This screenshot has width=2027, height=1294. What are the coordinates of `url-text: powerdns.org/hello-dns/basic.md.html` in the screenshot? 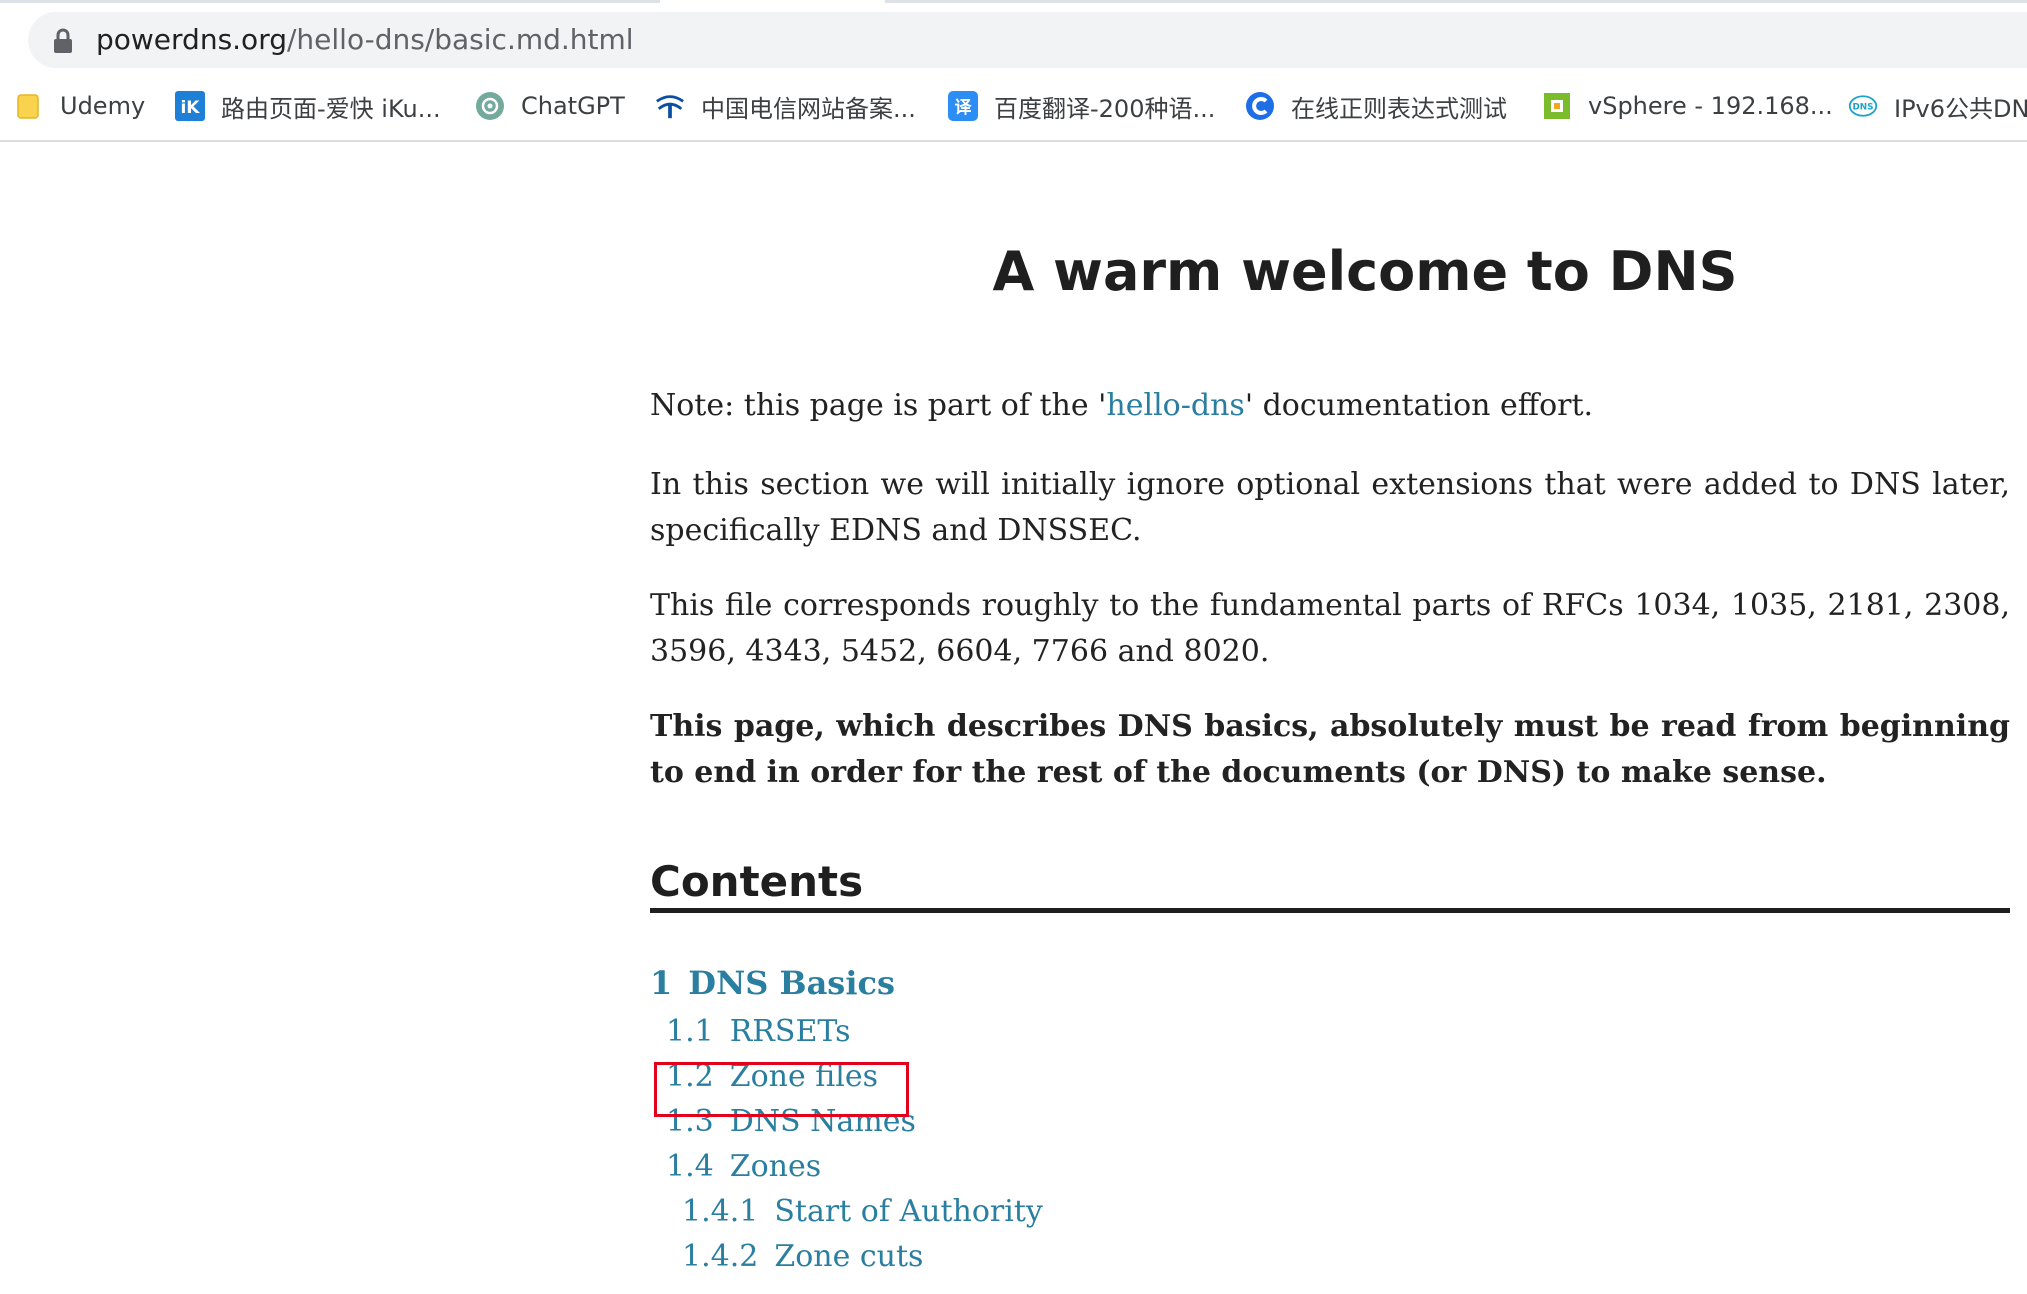 It's located at (365, 40).